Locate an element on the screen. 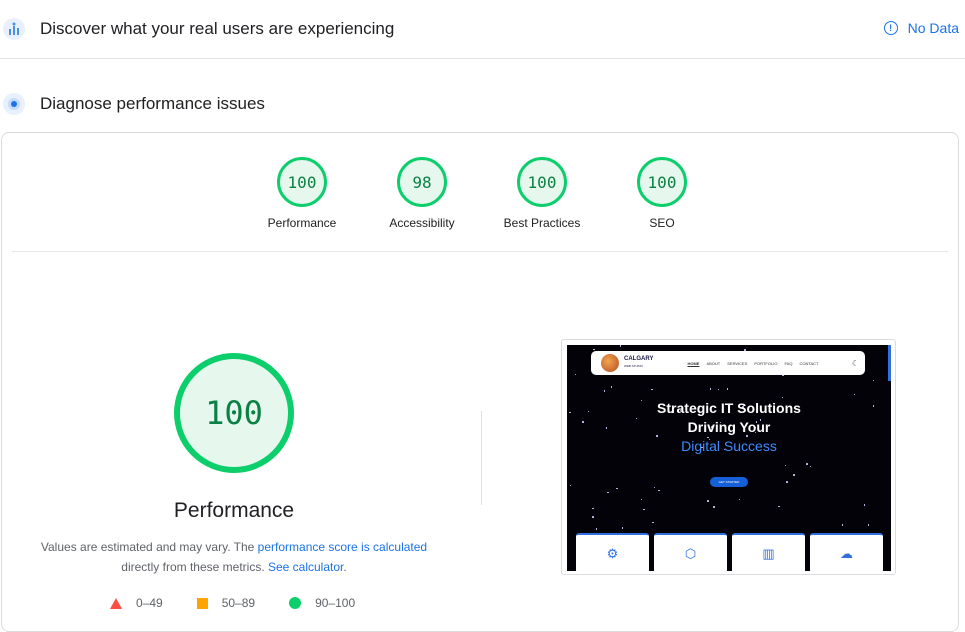 The image size is (965, 632). hero-line: Strategic IT Solutions is located at coordinates (729, 408).